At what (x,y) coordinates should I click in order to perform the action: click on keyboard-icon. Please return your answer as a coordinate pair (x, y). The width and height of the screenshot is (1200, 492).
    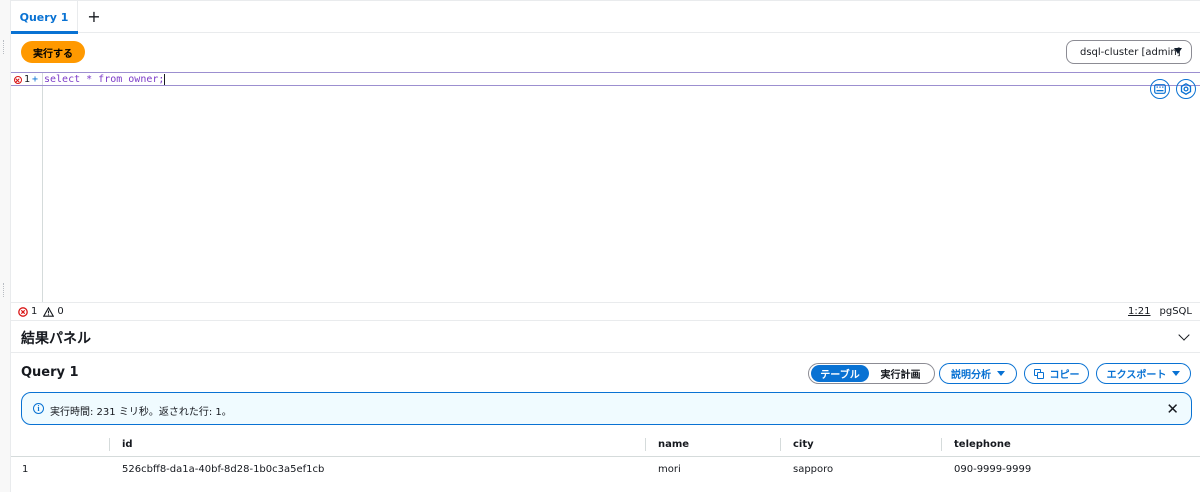
    Looking at the image, I should click on (1160, 89).